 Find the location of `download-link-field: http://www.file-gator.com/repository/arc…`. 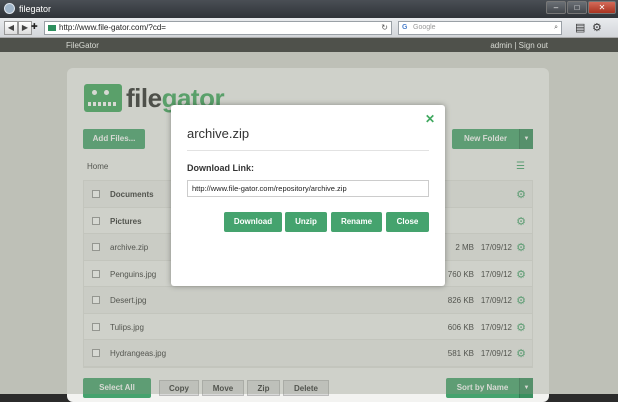

download-link-field: http://www.file-gator.com/repository/arc… is located at coordinates (308, 188).